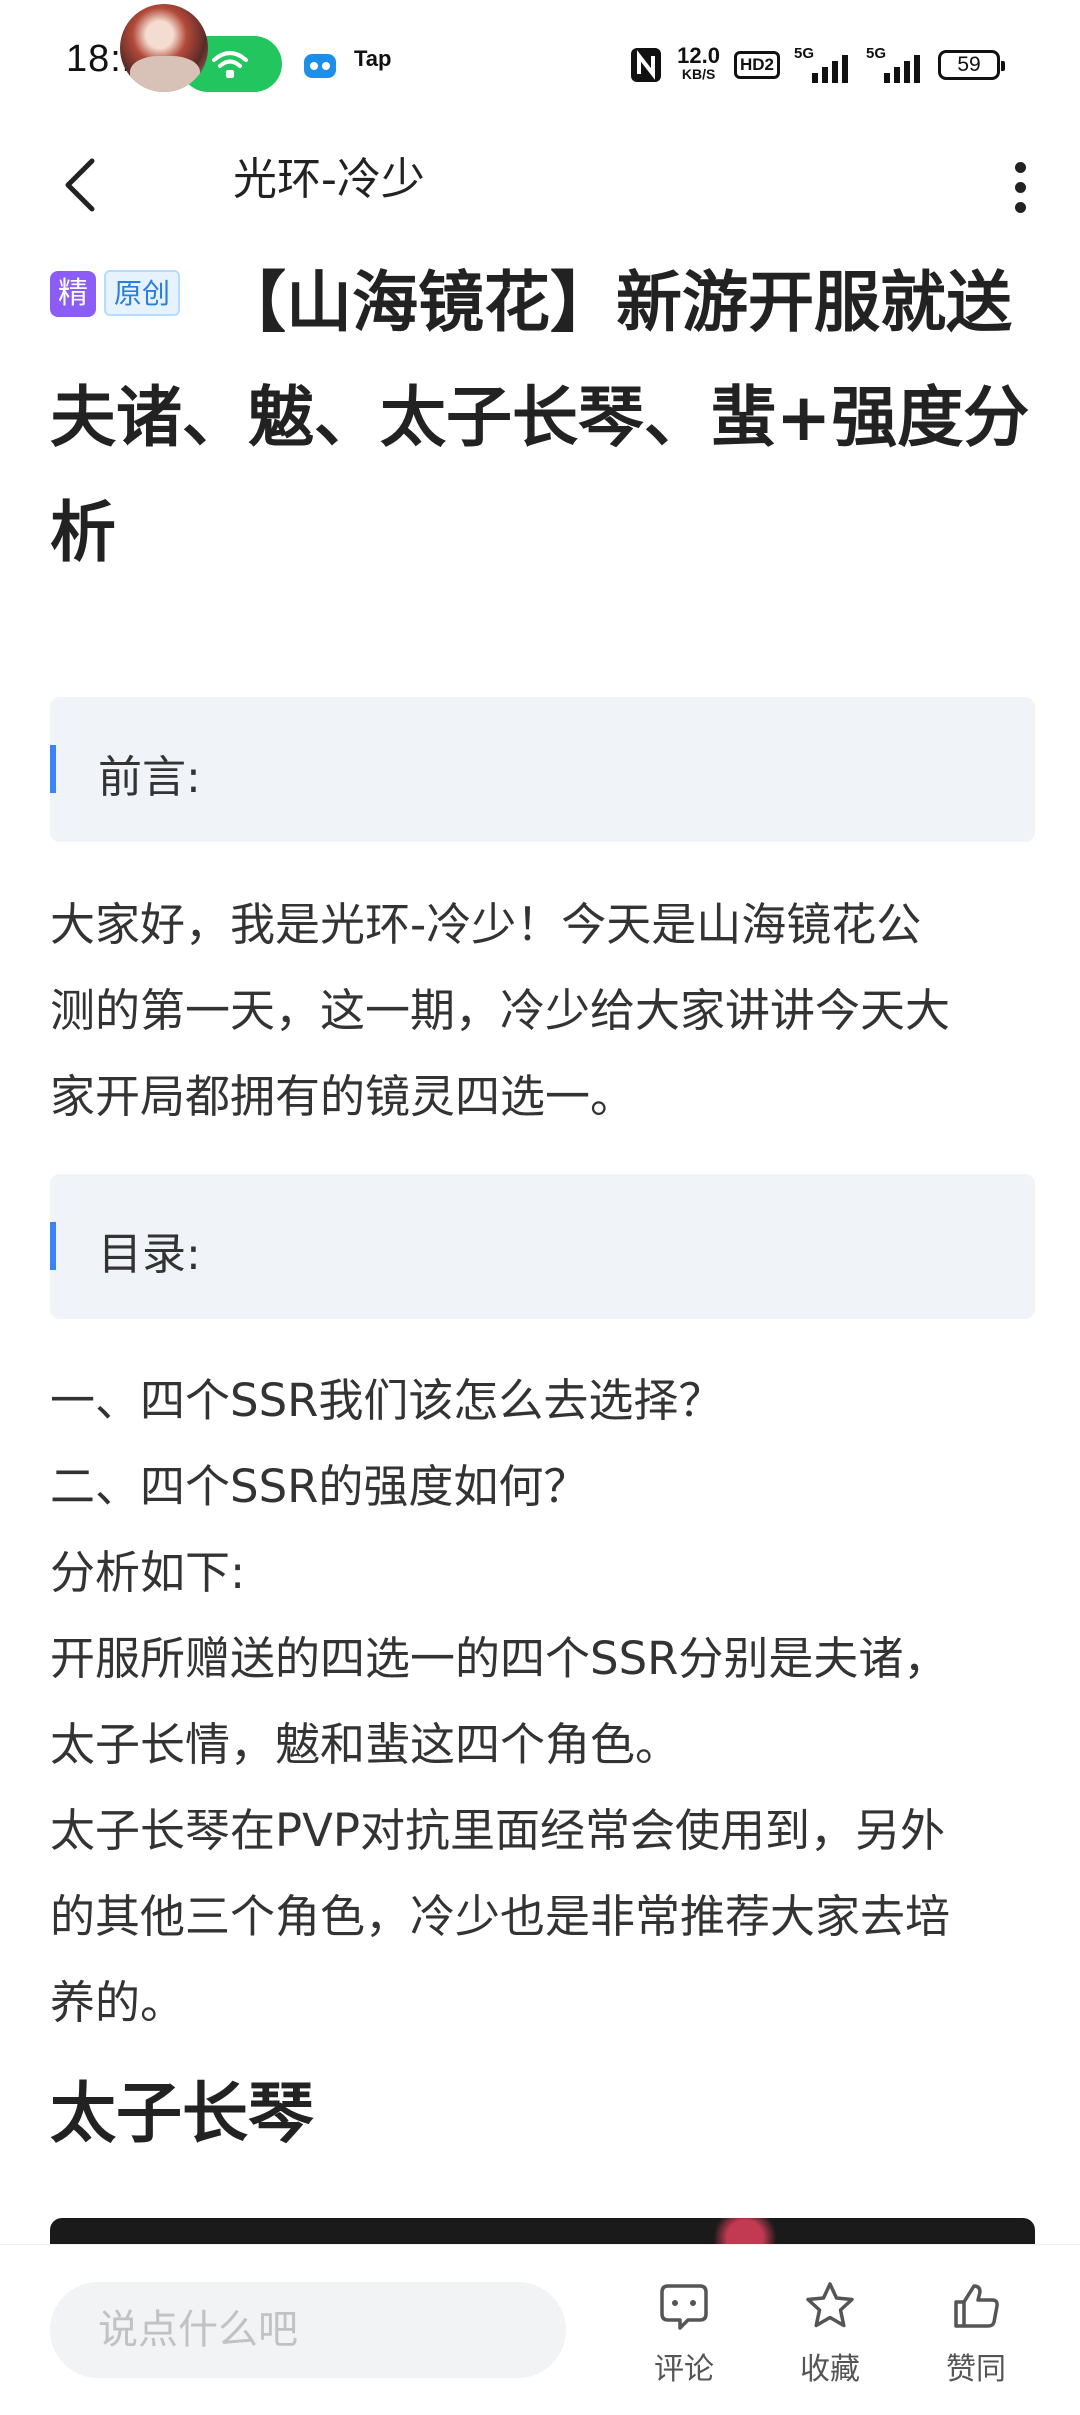 This screenshot has width=1080, height=2415. What do you see at coordinates (149, 777) in the screenshot?
I see `preface-label: 前言:` at bounding box center [149, 777].